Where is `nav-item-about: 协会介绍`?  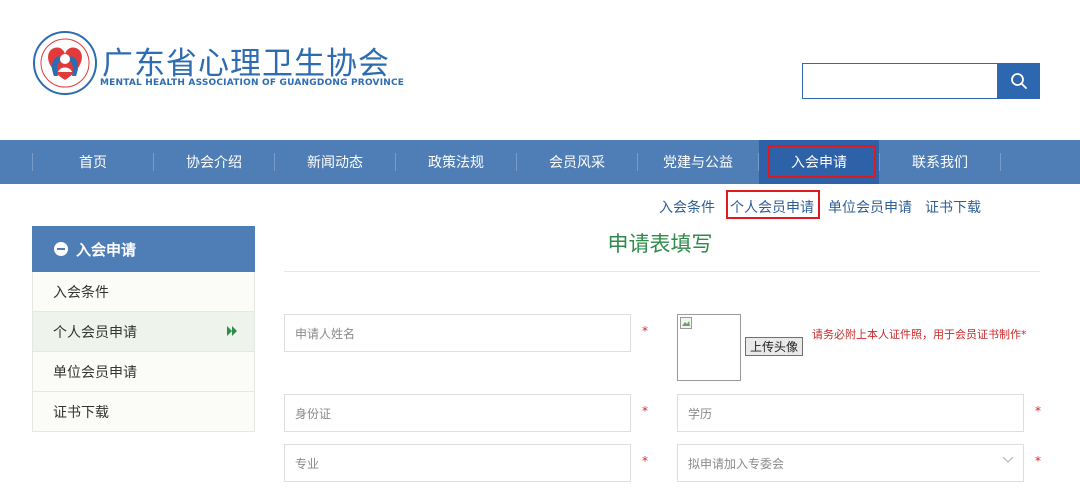 nav-item-about: 协会介绍 is located at coordinates (214, 162).